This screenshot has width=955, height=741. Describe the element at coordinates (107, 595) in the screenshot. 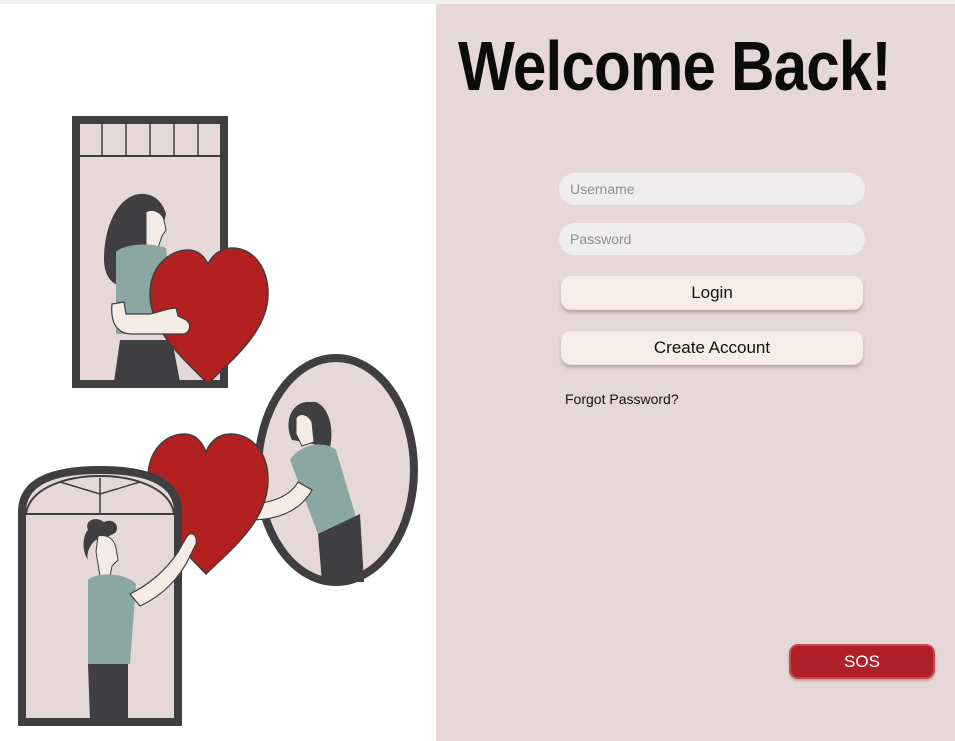

I see `arched-window-figure` at that location.